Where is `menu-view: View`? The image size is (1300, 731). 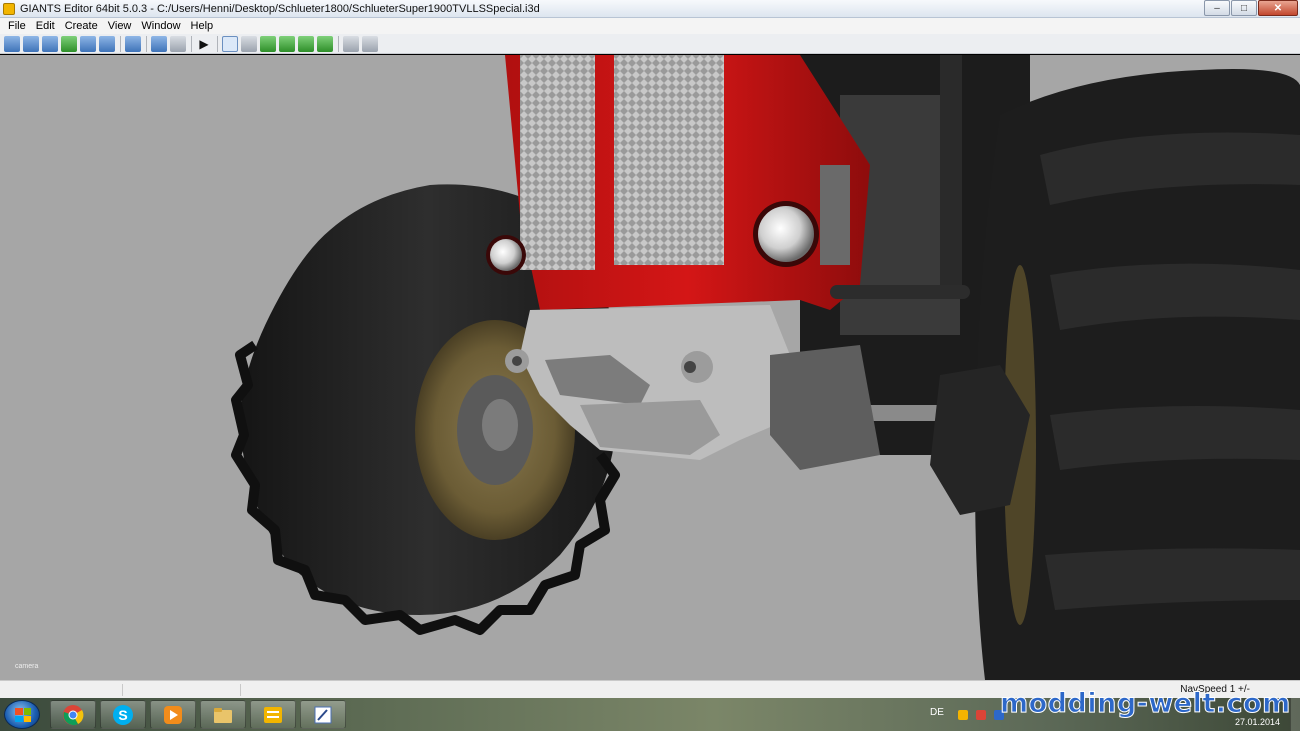 menu-view: View is located at coordinates (120, 26).